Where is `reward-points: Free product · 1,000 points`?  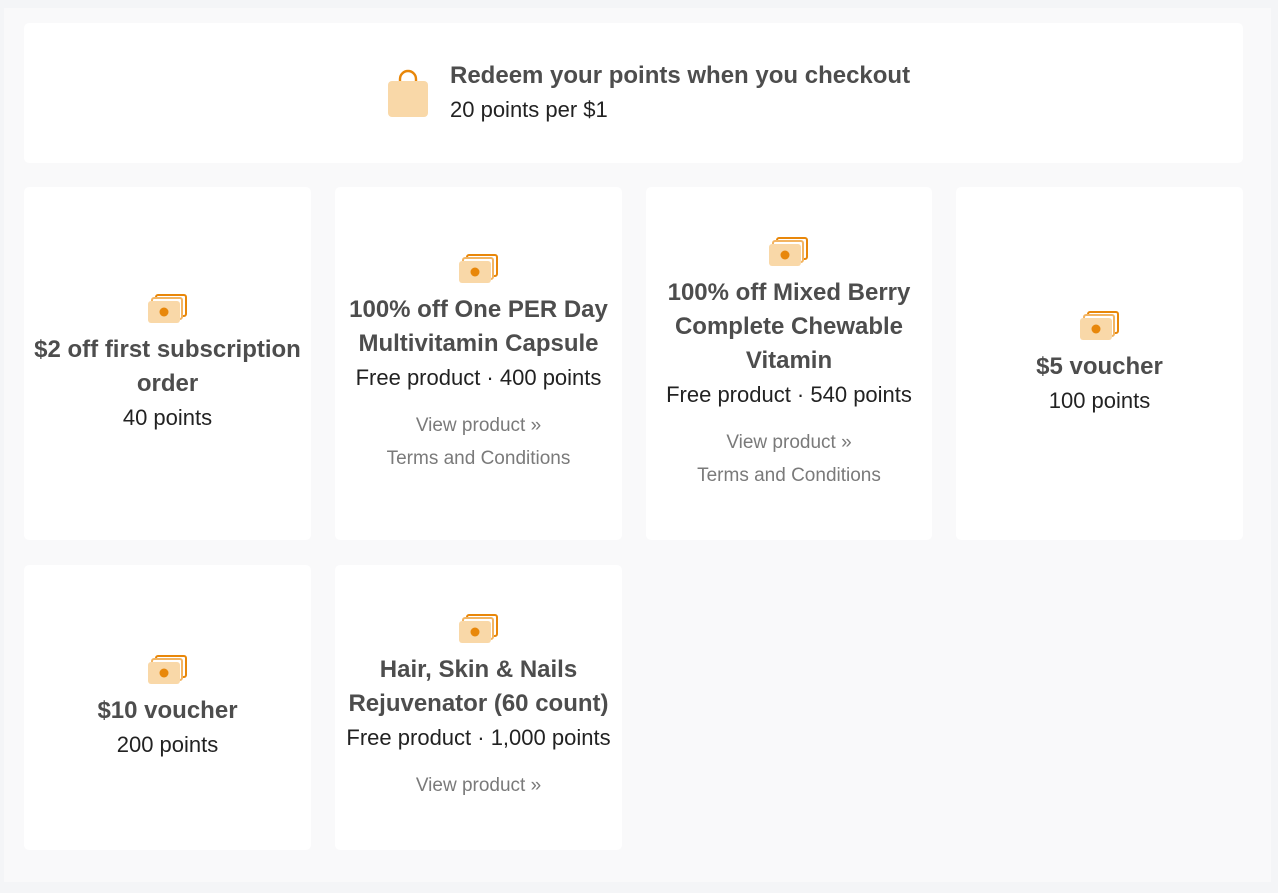
reward-points: Free product · 1,000 points is located at coordinates (478, 737).